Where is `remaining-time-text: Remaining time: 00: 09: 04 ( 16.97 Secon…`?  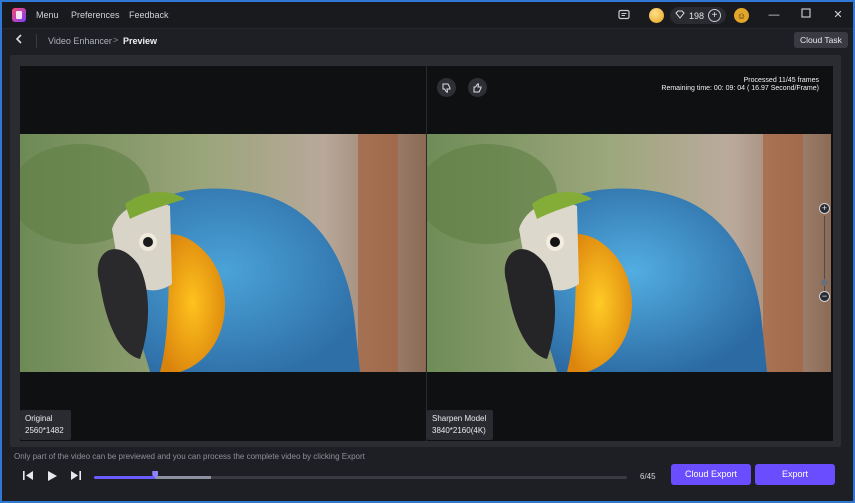 remaining-time-text: Remaining time: 00: 09: 04 ( 16.97 Secon… is located at coordinates (740, 88).